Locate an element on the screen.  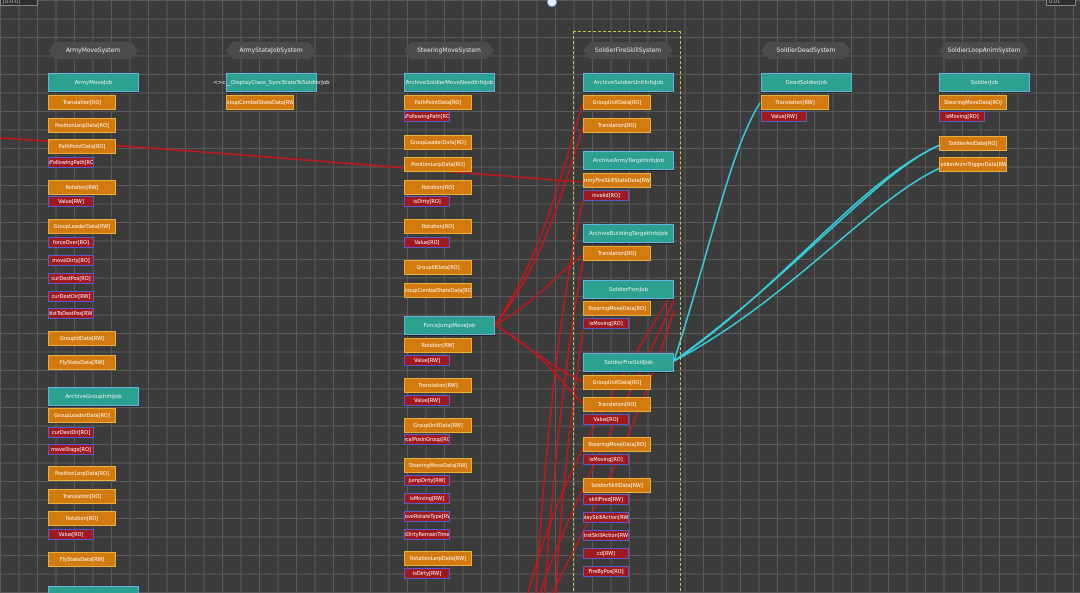
job-node: DeadSoldierJob is located at coordinates (806, 82).